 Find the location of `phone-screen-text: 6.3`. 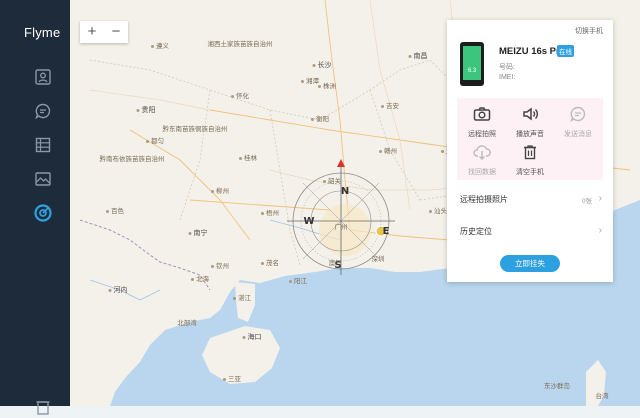

phone-screen-text: 6.3 is located at coordinates (472, 71).